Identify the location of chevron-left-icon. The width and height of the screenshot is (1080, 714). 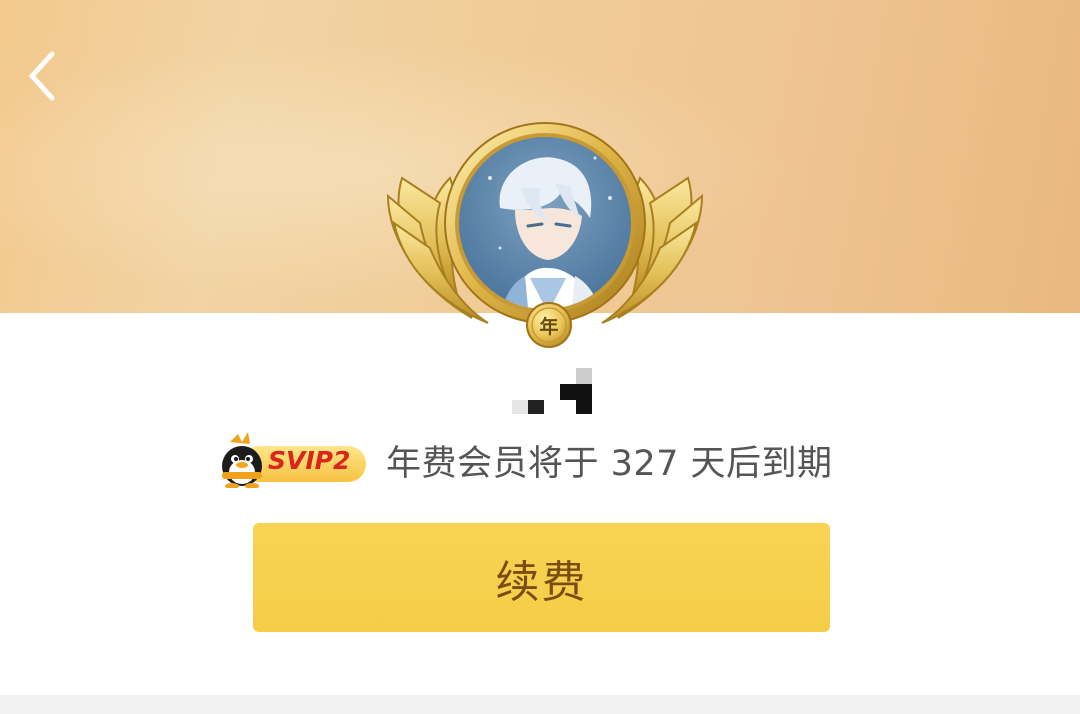
(42, 76).